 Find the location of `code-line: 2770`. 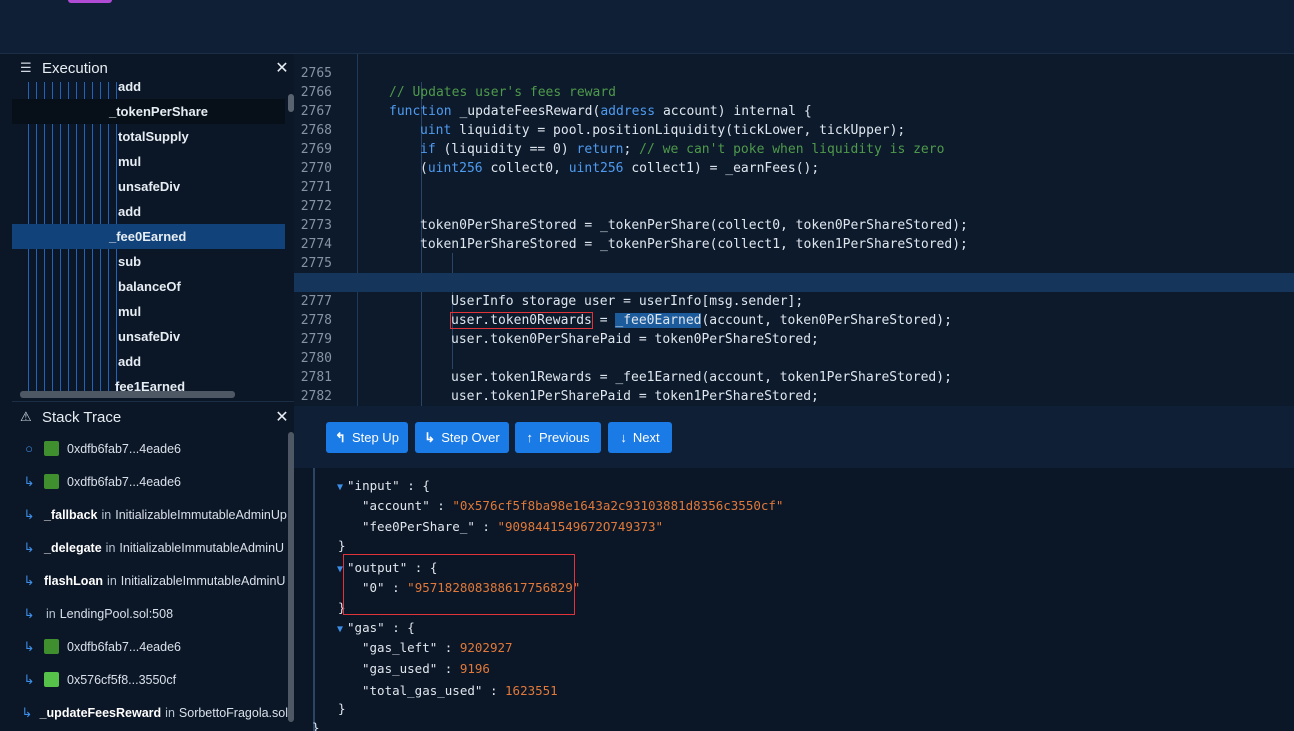

code-line: 2770 is located at coordinates (316, 168).